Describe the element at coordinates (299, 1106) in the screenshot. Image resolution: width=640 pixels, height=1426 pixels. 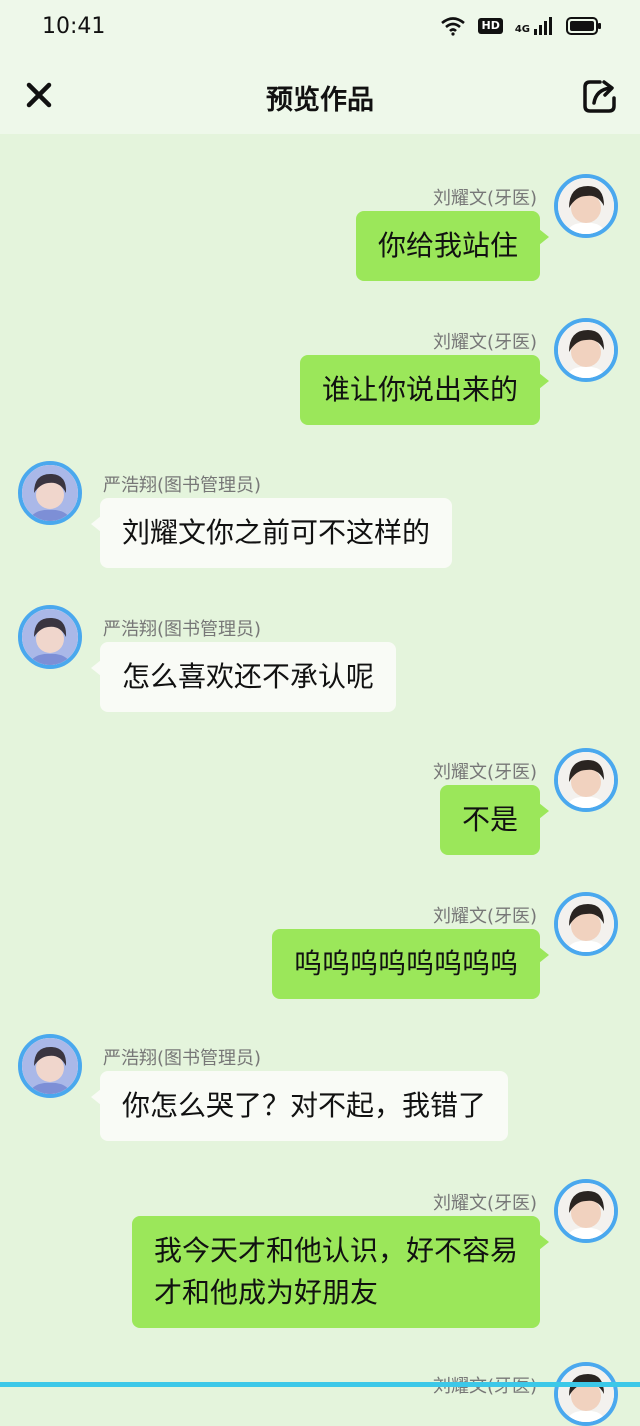
I see `message-bubble: 你怎么哭了？对不起，我错了` at that location.